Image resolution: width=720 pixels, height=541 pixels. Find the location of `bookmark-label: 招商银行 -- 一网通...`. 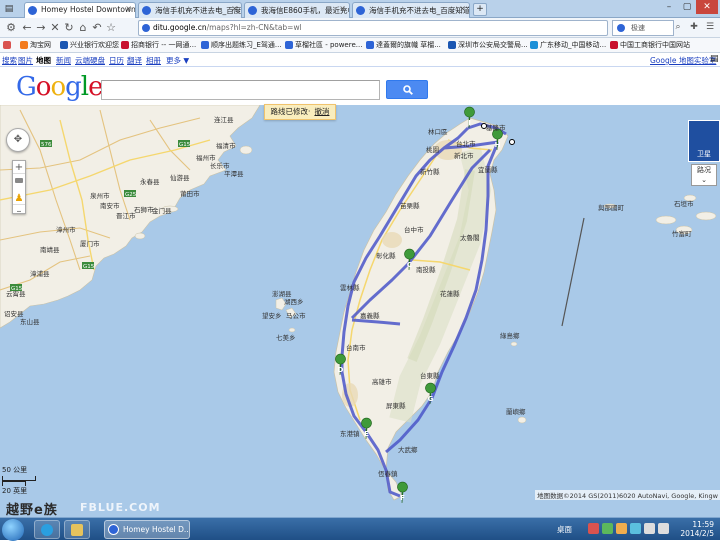

bookmark-label: 招商银行 -- 一网通... is located at coordinates (164, 45).